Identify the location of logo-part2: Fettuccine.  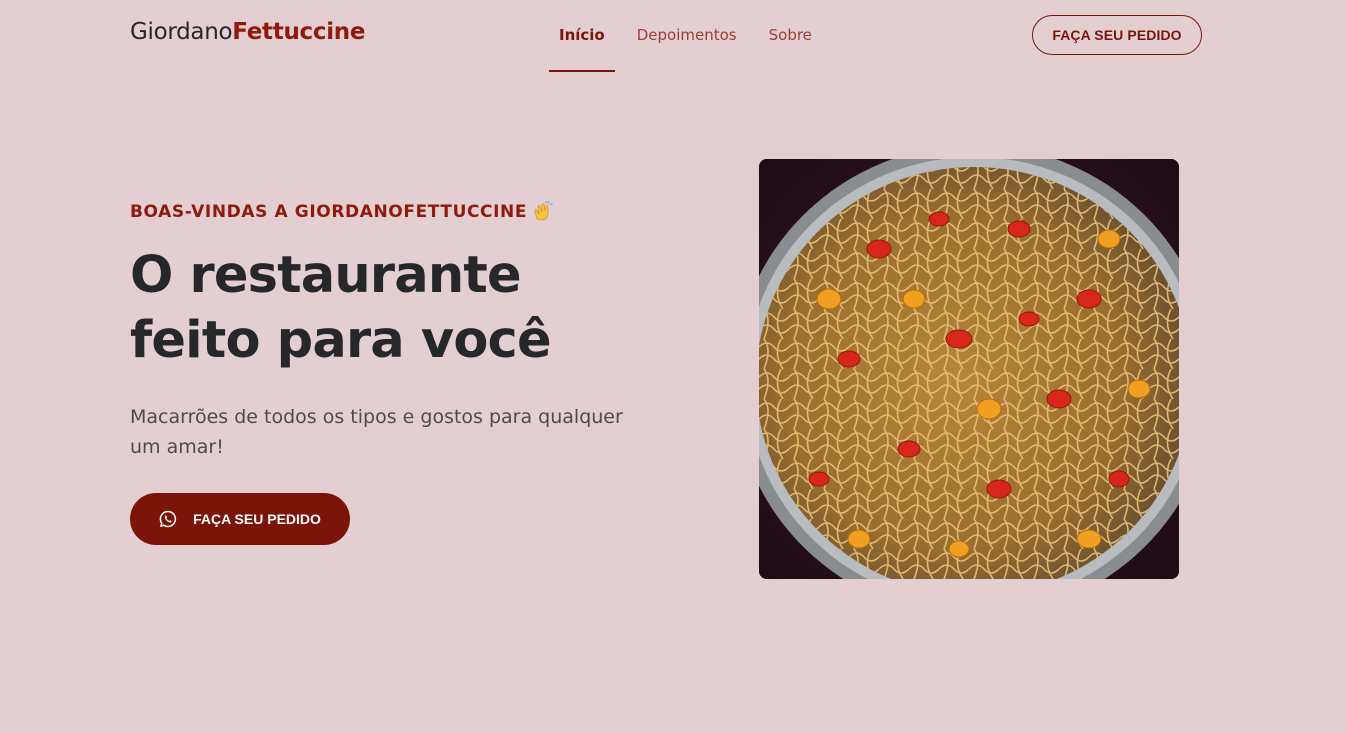
(299, 32).